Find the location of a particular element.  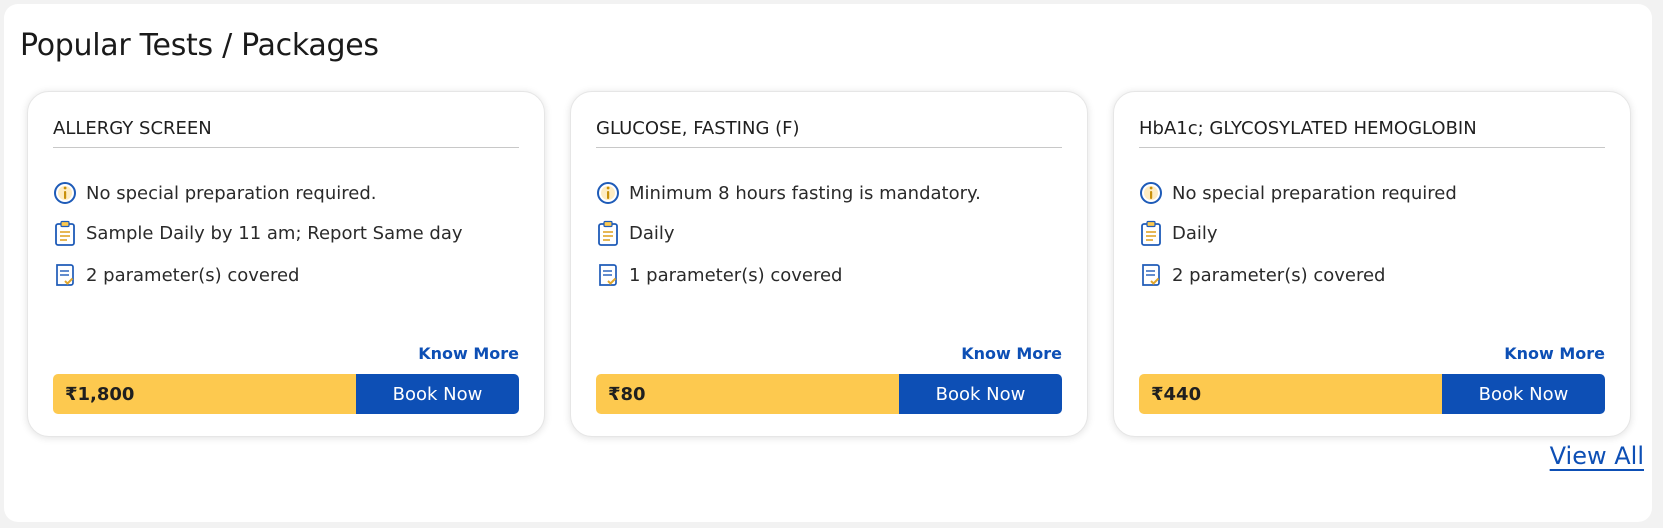

preparation-row: No special preparation required is located at coordinates (1298, 193).